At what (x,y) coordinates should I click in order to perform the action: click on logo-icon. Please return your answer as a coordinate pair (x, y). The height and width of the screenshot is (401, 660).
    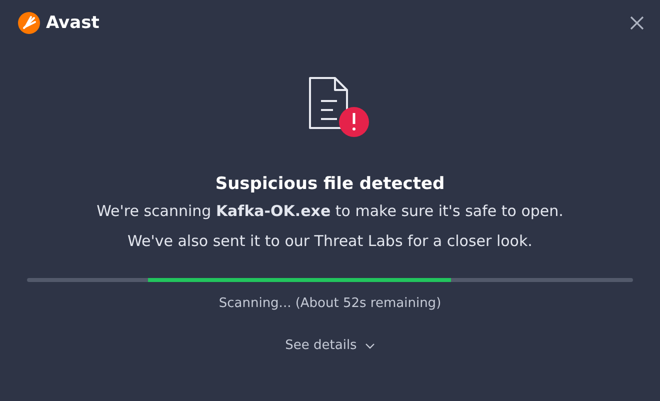
    Looking at the image, I should click on (29, 23).